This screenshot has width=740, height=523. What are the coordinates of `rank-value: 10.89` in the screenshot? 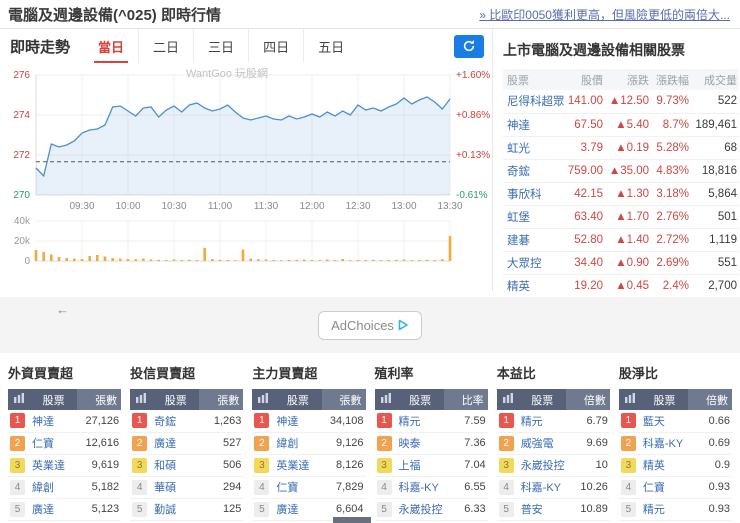 It's located at (587, 509).